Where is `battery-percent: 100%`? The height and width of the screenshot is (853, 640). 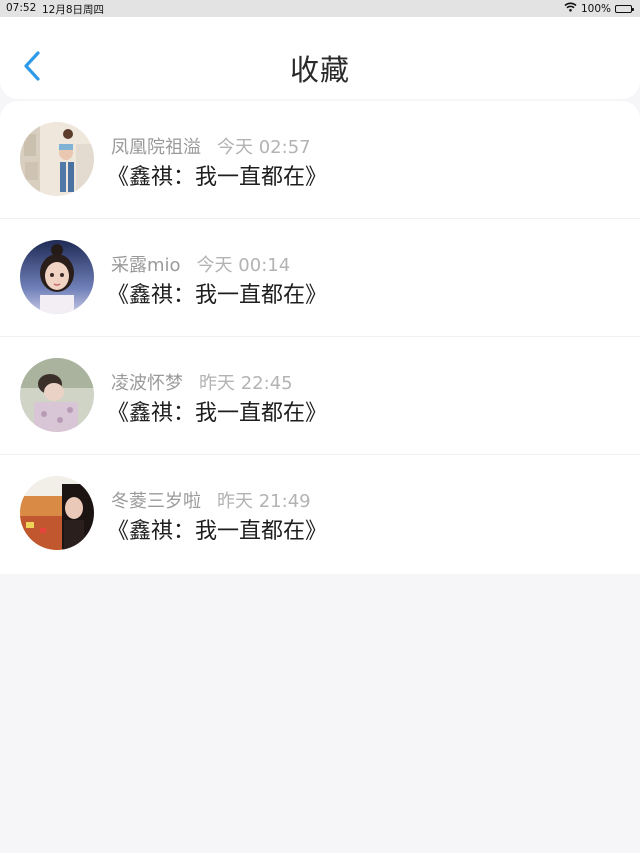 battery-percent: 100% is located at coordinates (595, 8).